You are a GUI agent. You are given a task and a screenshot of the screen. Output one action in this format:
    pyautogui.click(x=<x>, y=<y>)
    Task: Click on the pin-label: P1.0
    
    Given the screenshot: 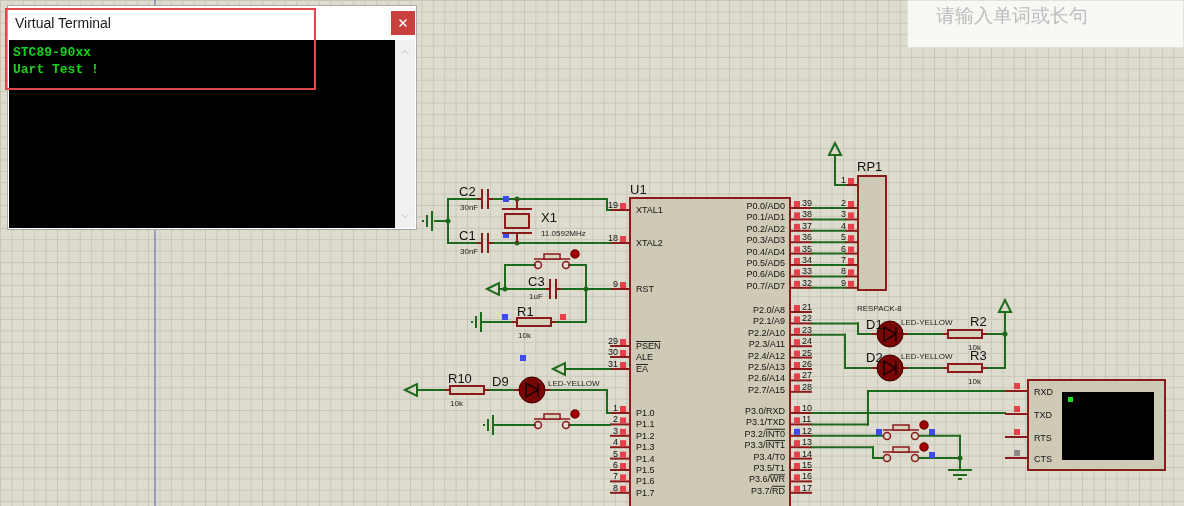 What is the action you would take?
    pyautogui.click(x=645, y=413)
    